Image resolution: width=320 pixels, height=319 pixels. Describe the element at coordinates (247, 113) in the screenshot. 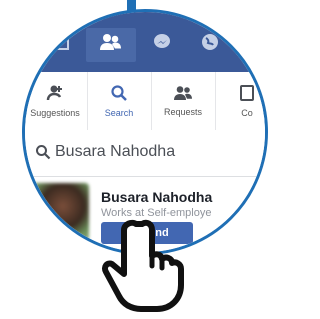

I see `tab-label: Co` at that location.